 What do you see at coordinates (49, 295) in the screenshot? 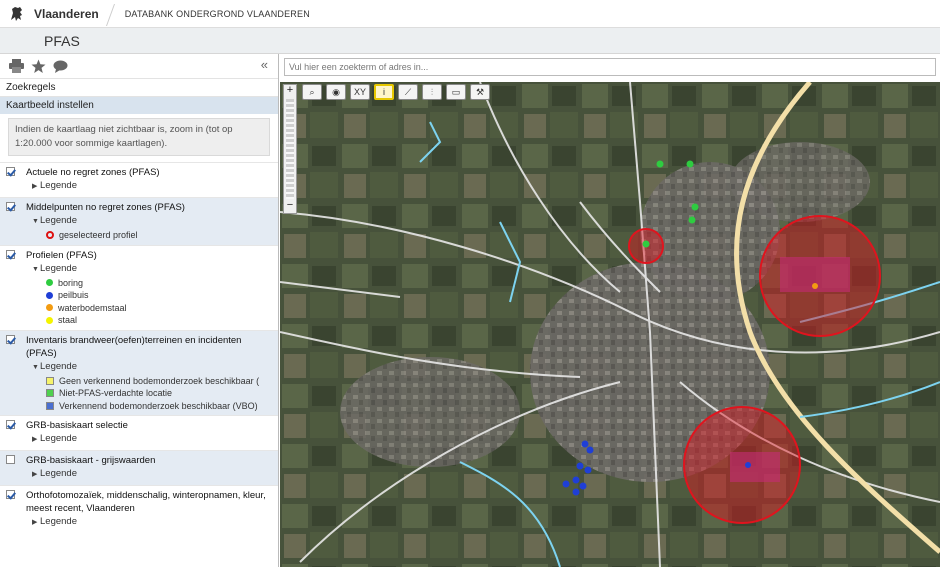
I see `blue-dot-icon` at bounding box center [49, 295].